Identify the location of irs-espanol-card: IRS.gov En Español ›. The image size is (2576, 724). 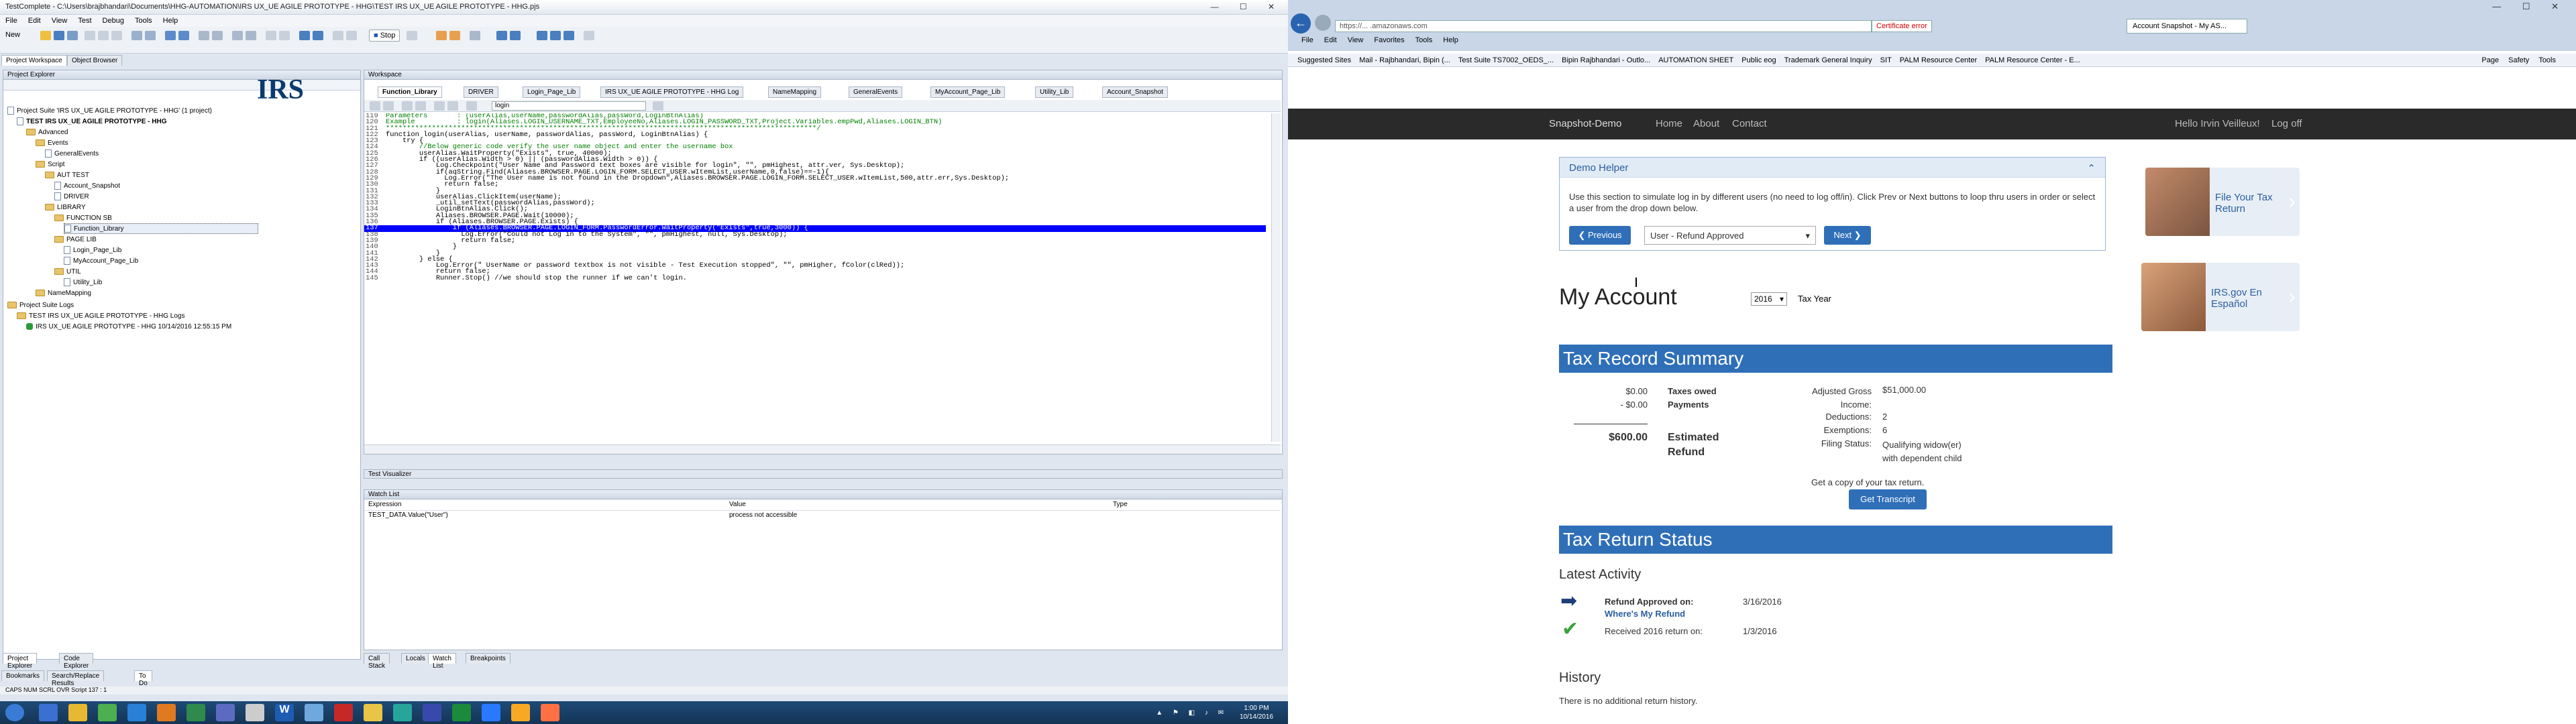
(2220, 297).